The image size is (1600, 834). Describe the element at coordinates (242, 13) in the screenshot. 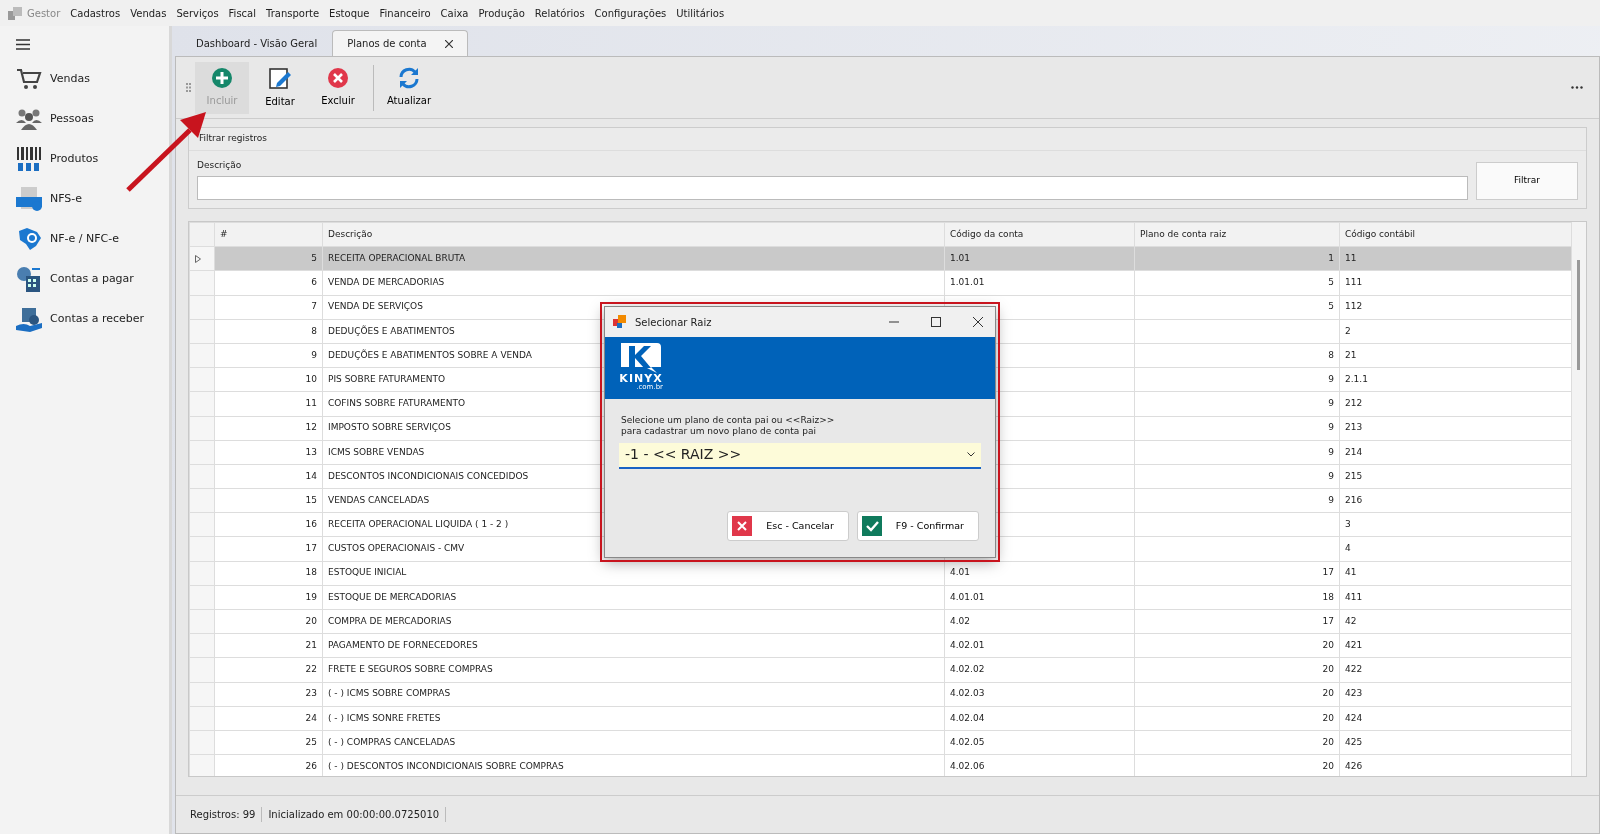

I see `menu-item: Fiscal` at that location.